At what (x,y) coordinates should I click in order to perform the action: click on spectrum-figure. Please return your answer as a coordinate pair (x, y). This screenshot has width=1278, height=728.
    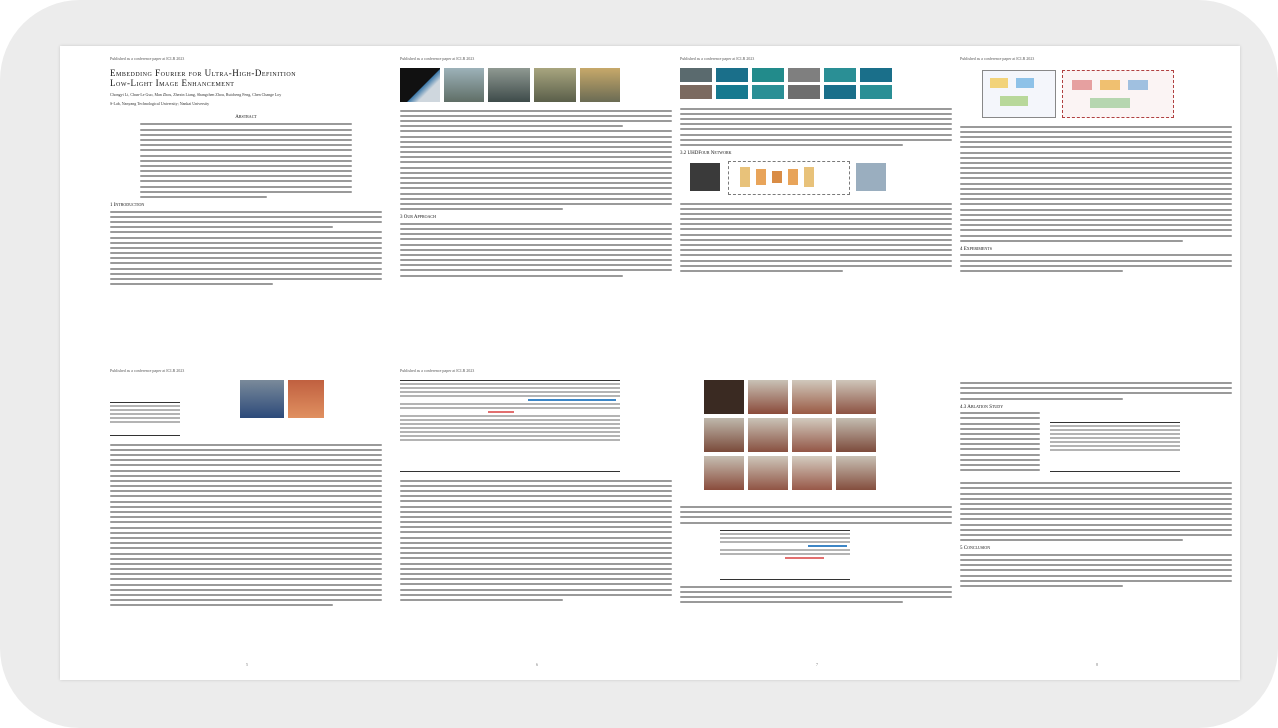
    Looking at the image, I should click on (816, 84).